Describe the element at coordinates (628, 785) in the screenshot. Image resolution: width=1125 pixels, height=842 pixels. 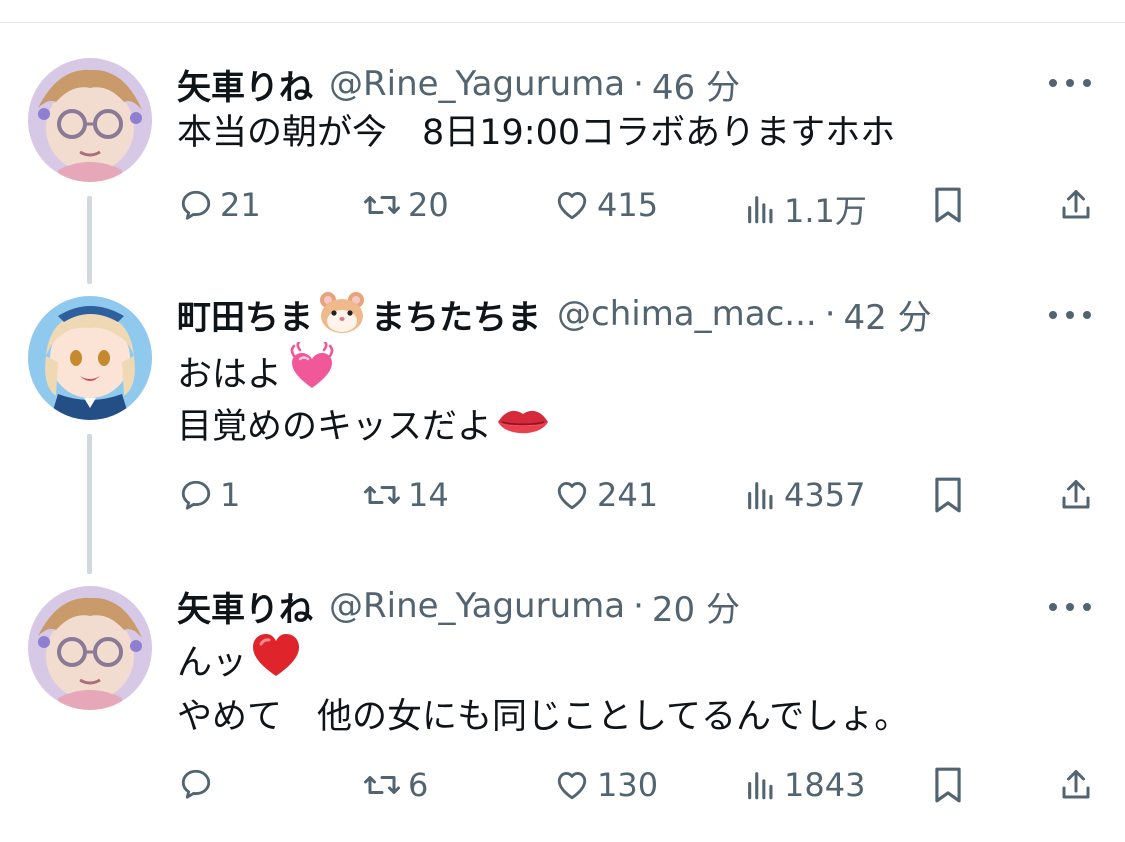
I see `like-count: 130` at that location.